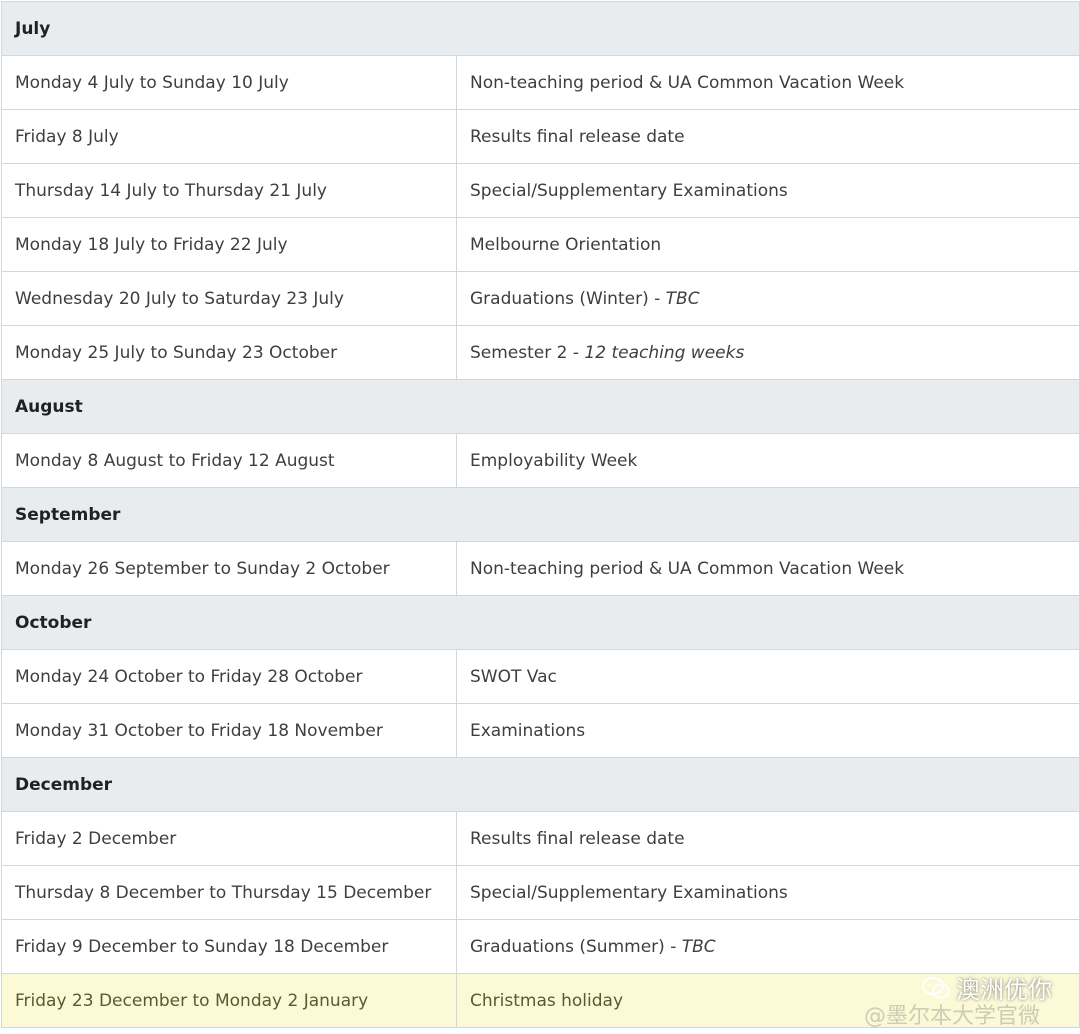 The width and height of the screenshot is (1080, 1034). I want to click on date-range-cell: Monday 24 October to Friday 28 October, so click(229, 676).